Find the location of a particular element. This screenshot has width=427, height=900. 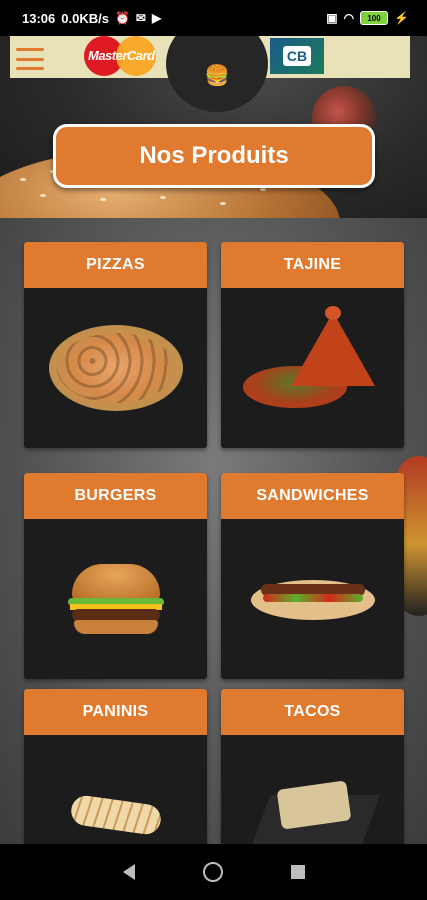

restaurant-logo: 🍔 is located at coordinates (217, 74).